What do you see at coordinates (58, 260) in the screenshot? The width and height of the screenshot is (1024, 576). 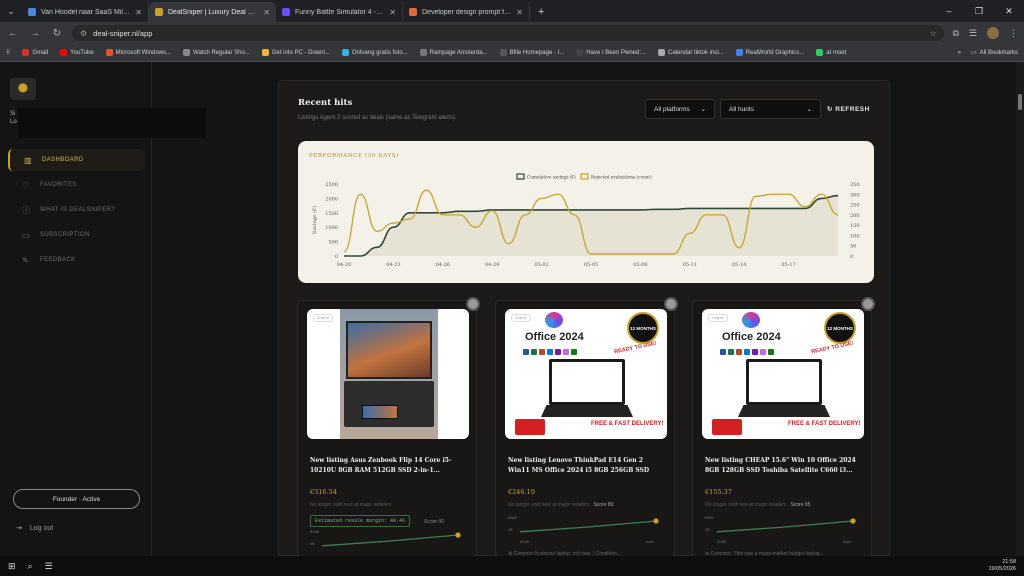 I see `sidebar-item-label: FEEDBACK` at bounding box center [58, 260].